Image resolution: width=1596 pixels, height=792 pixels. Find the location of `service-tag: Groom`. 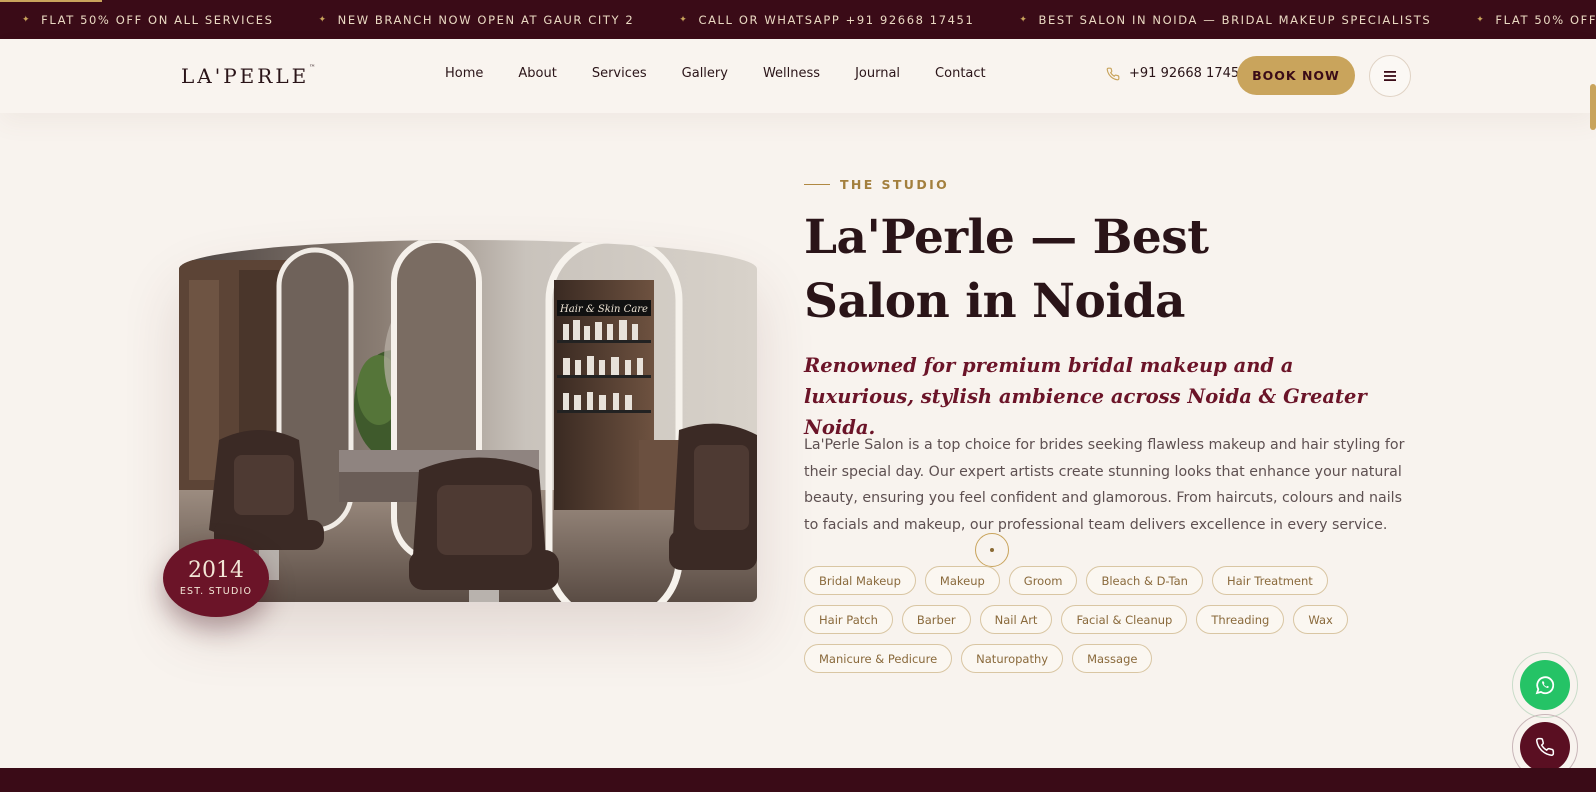

service-tag: Groom is located at coordinates (1043, 580).